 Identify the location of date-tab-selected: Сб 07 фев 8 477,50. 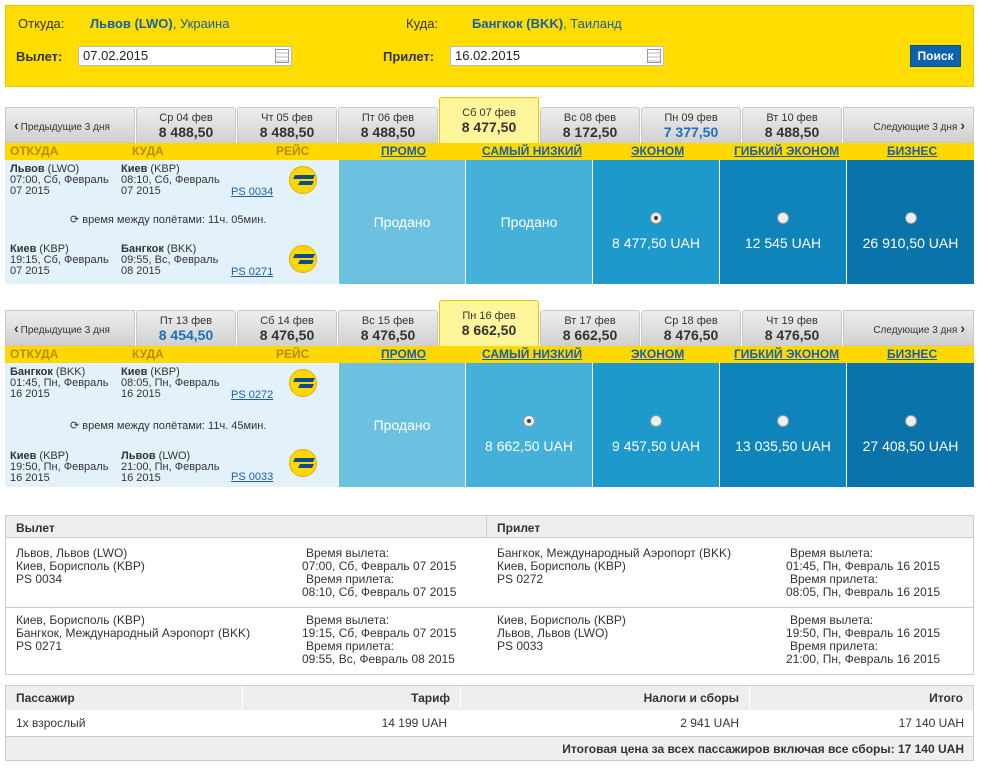
(489, 120).